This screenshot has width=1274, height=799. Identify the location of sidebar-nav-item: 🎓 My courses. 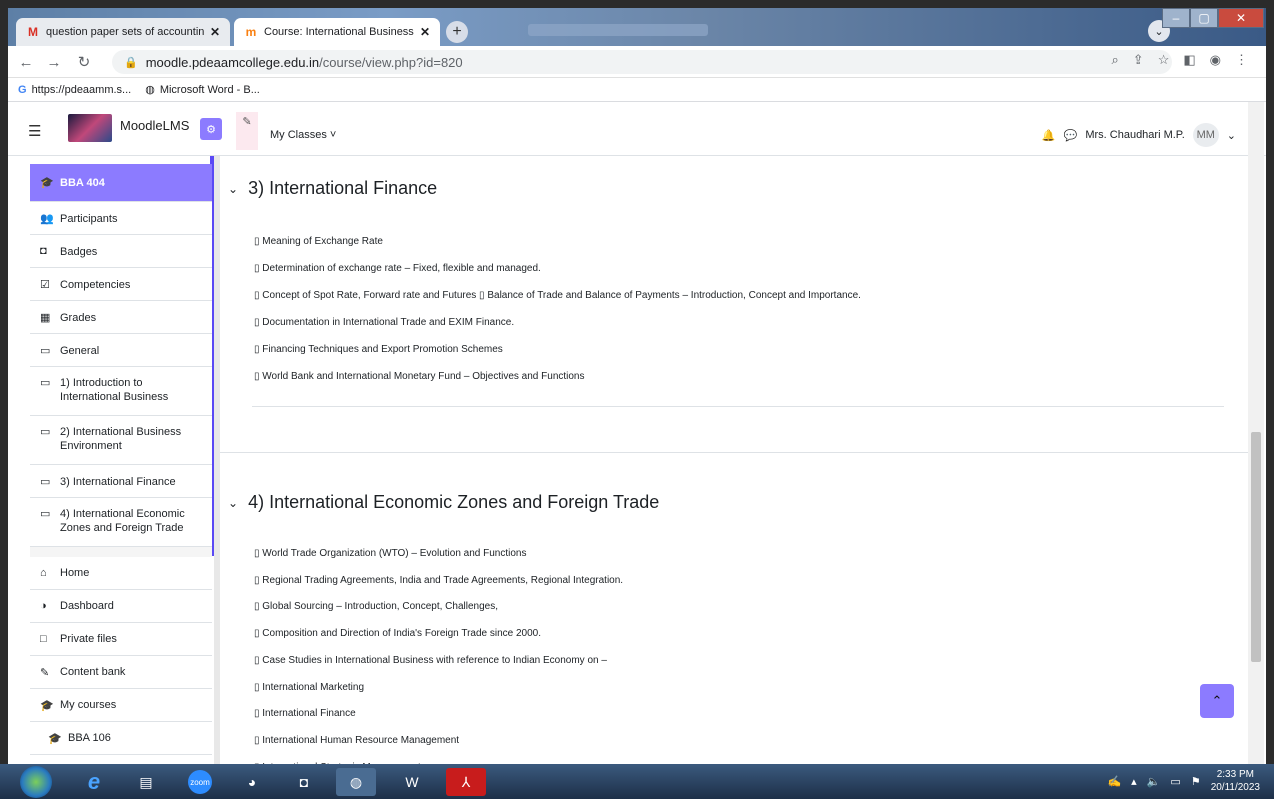
(121, 705).